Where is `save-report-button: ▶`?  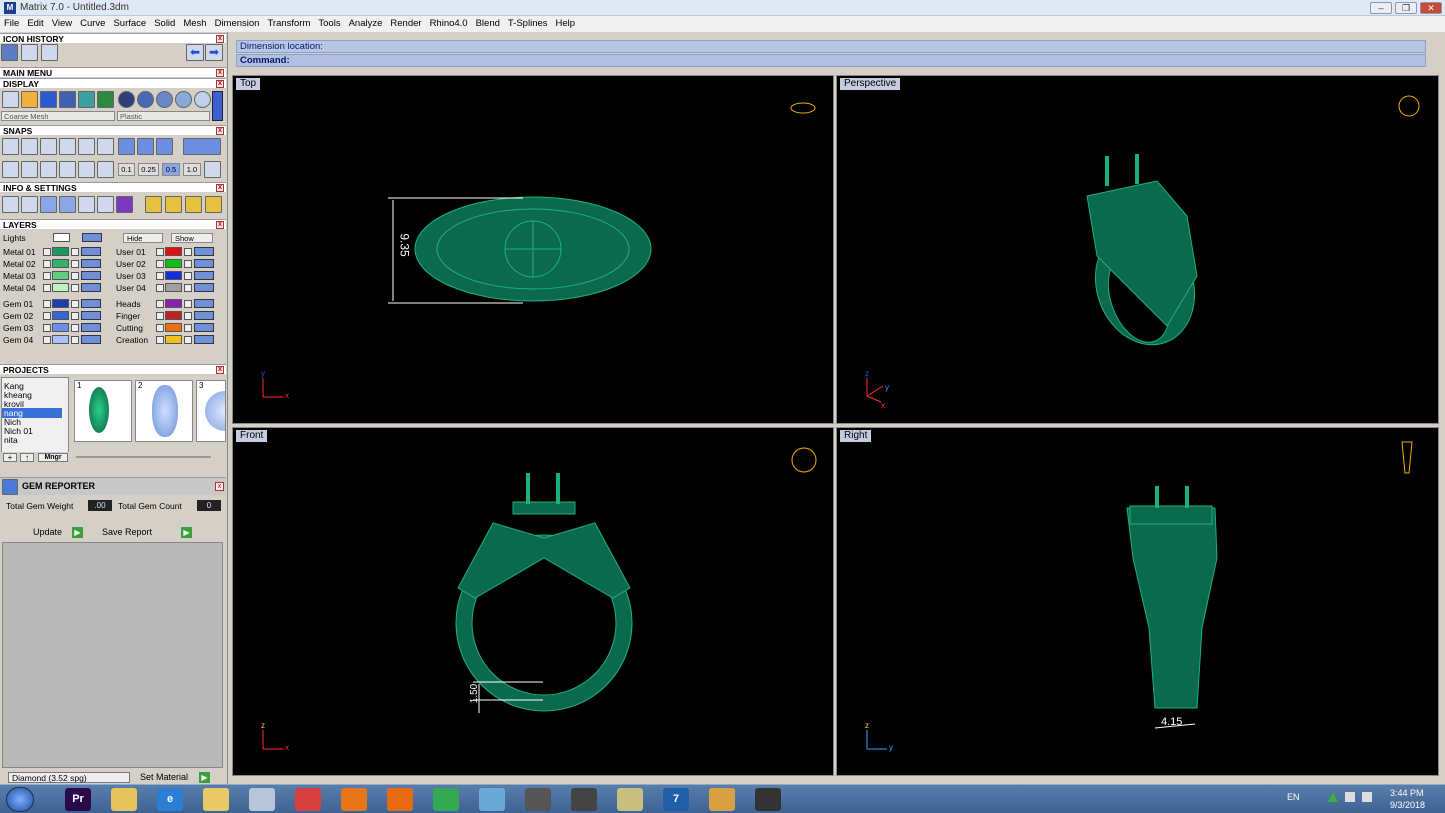
save-report-button: ▶ is located at coordinates (186, 532).